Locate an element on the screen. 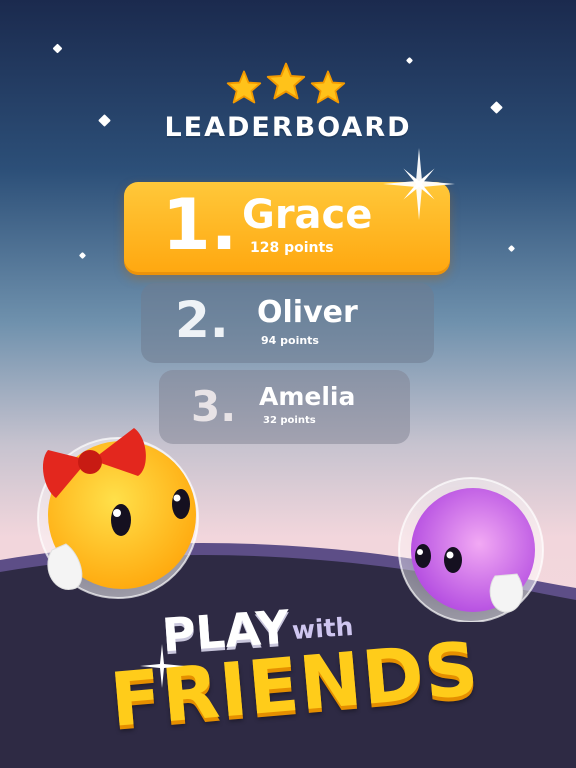 This screenshot has height=768, width=576. purple-ball-character-icon is located at coordinates (471, 549).